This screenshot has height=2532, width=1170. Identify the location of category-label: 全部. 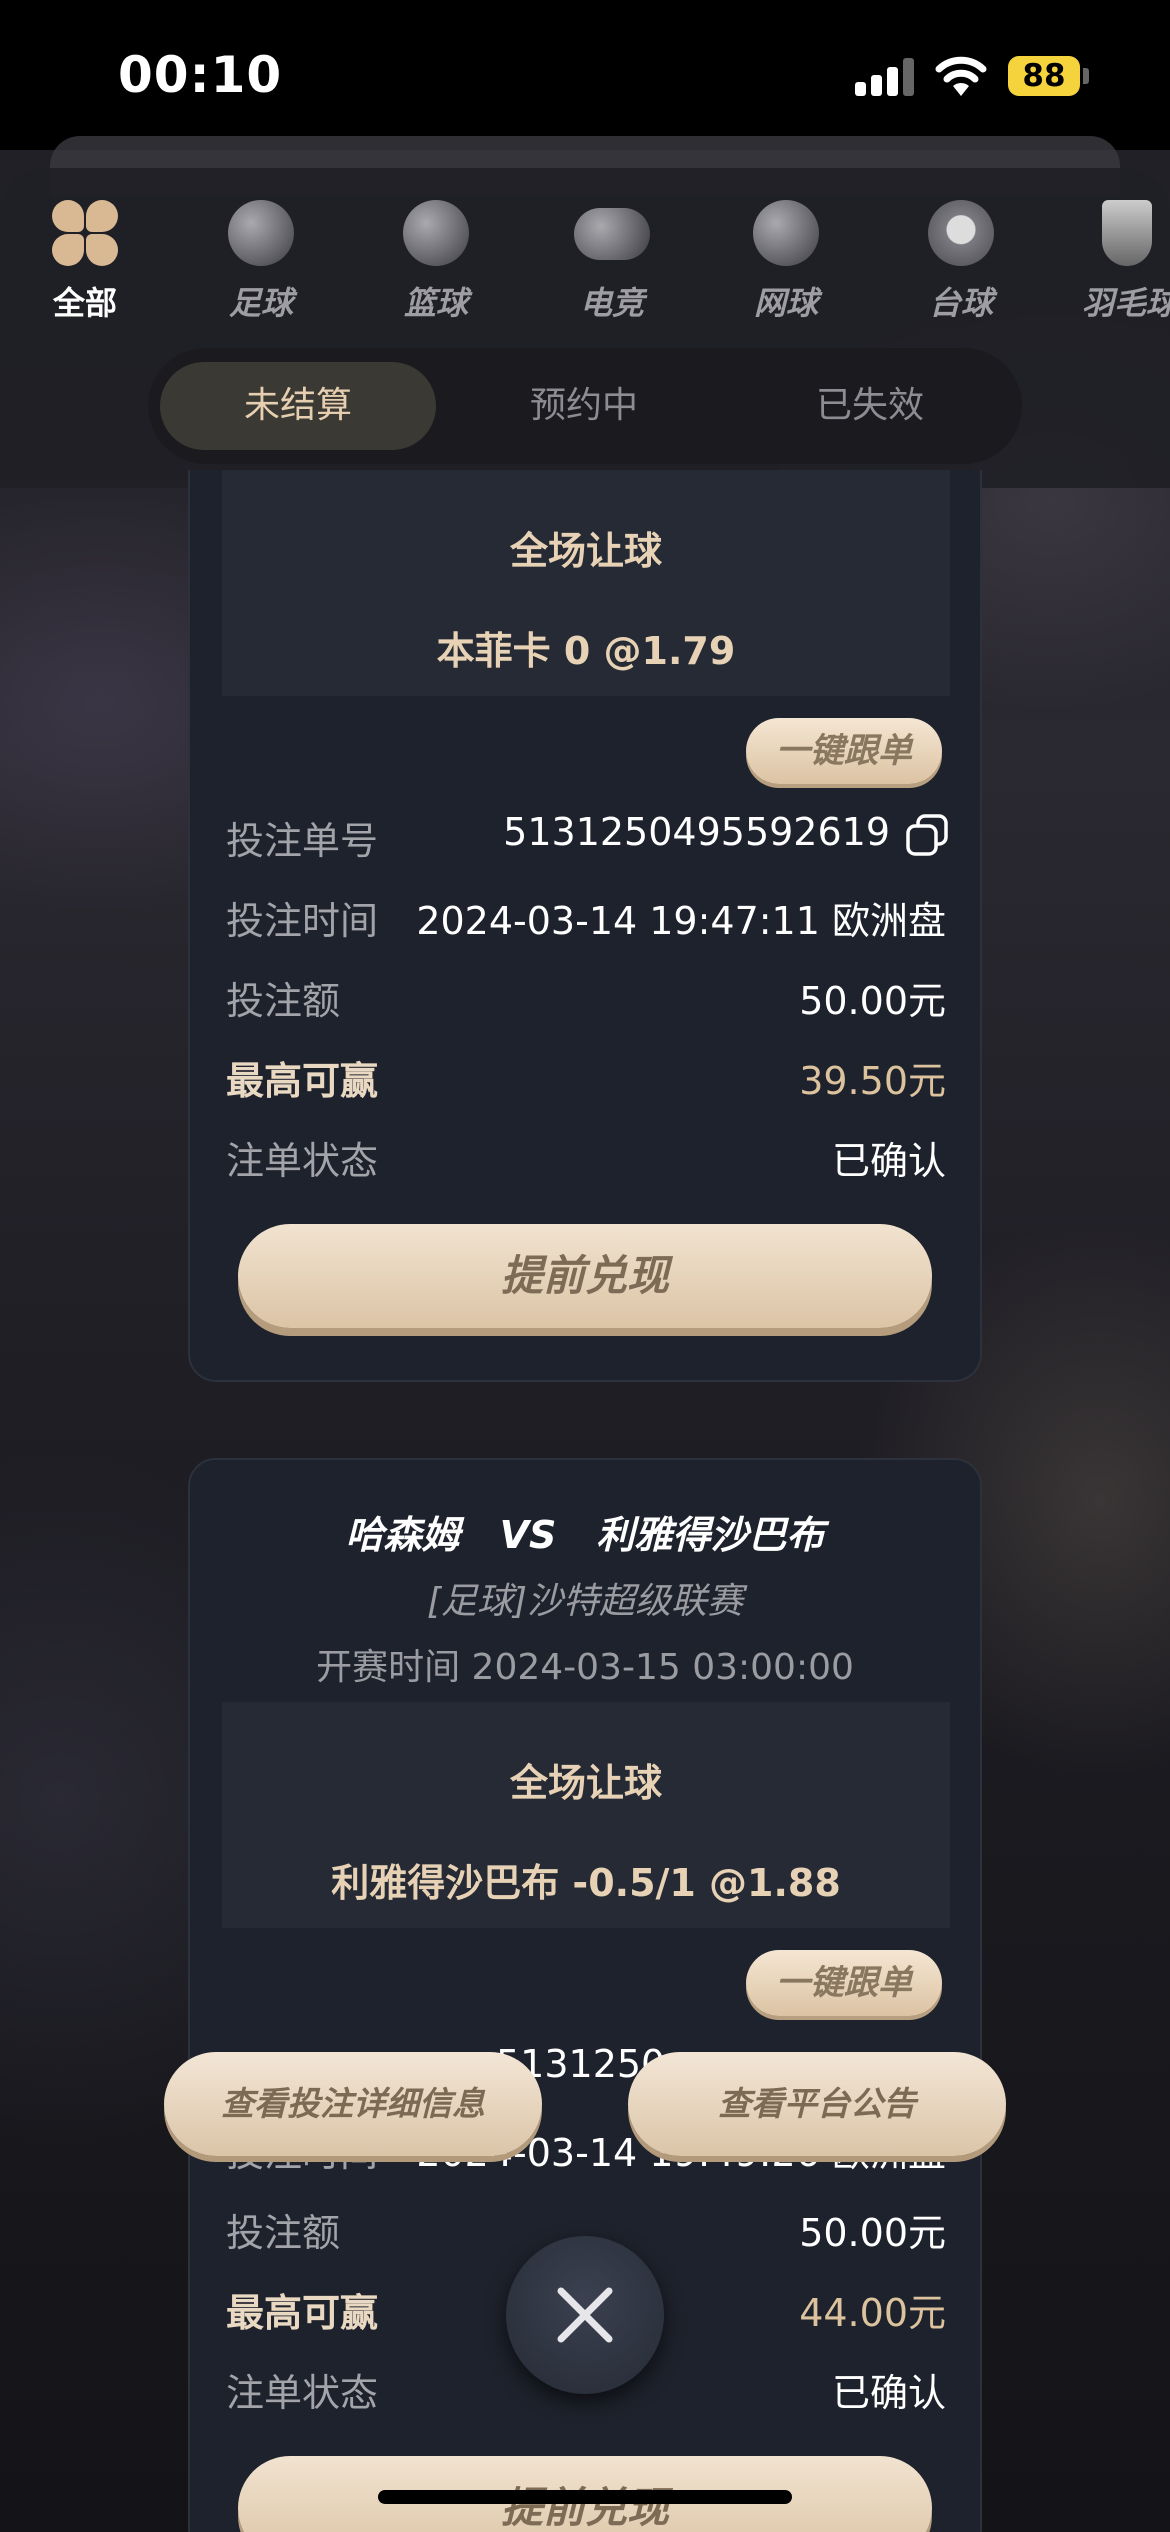
(84, 303).